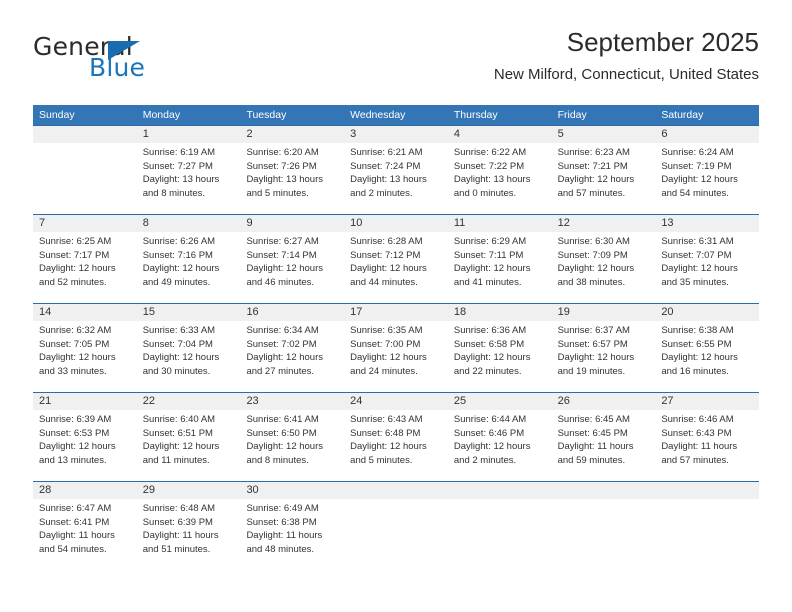 This screenshot has height=612, width=792. Describe the element at coordinates (592, 433) in the screenshot. I see `sunset-text: Sunset: 6:45 PM` at that location.